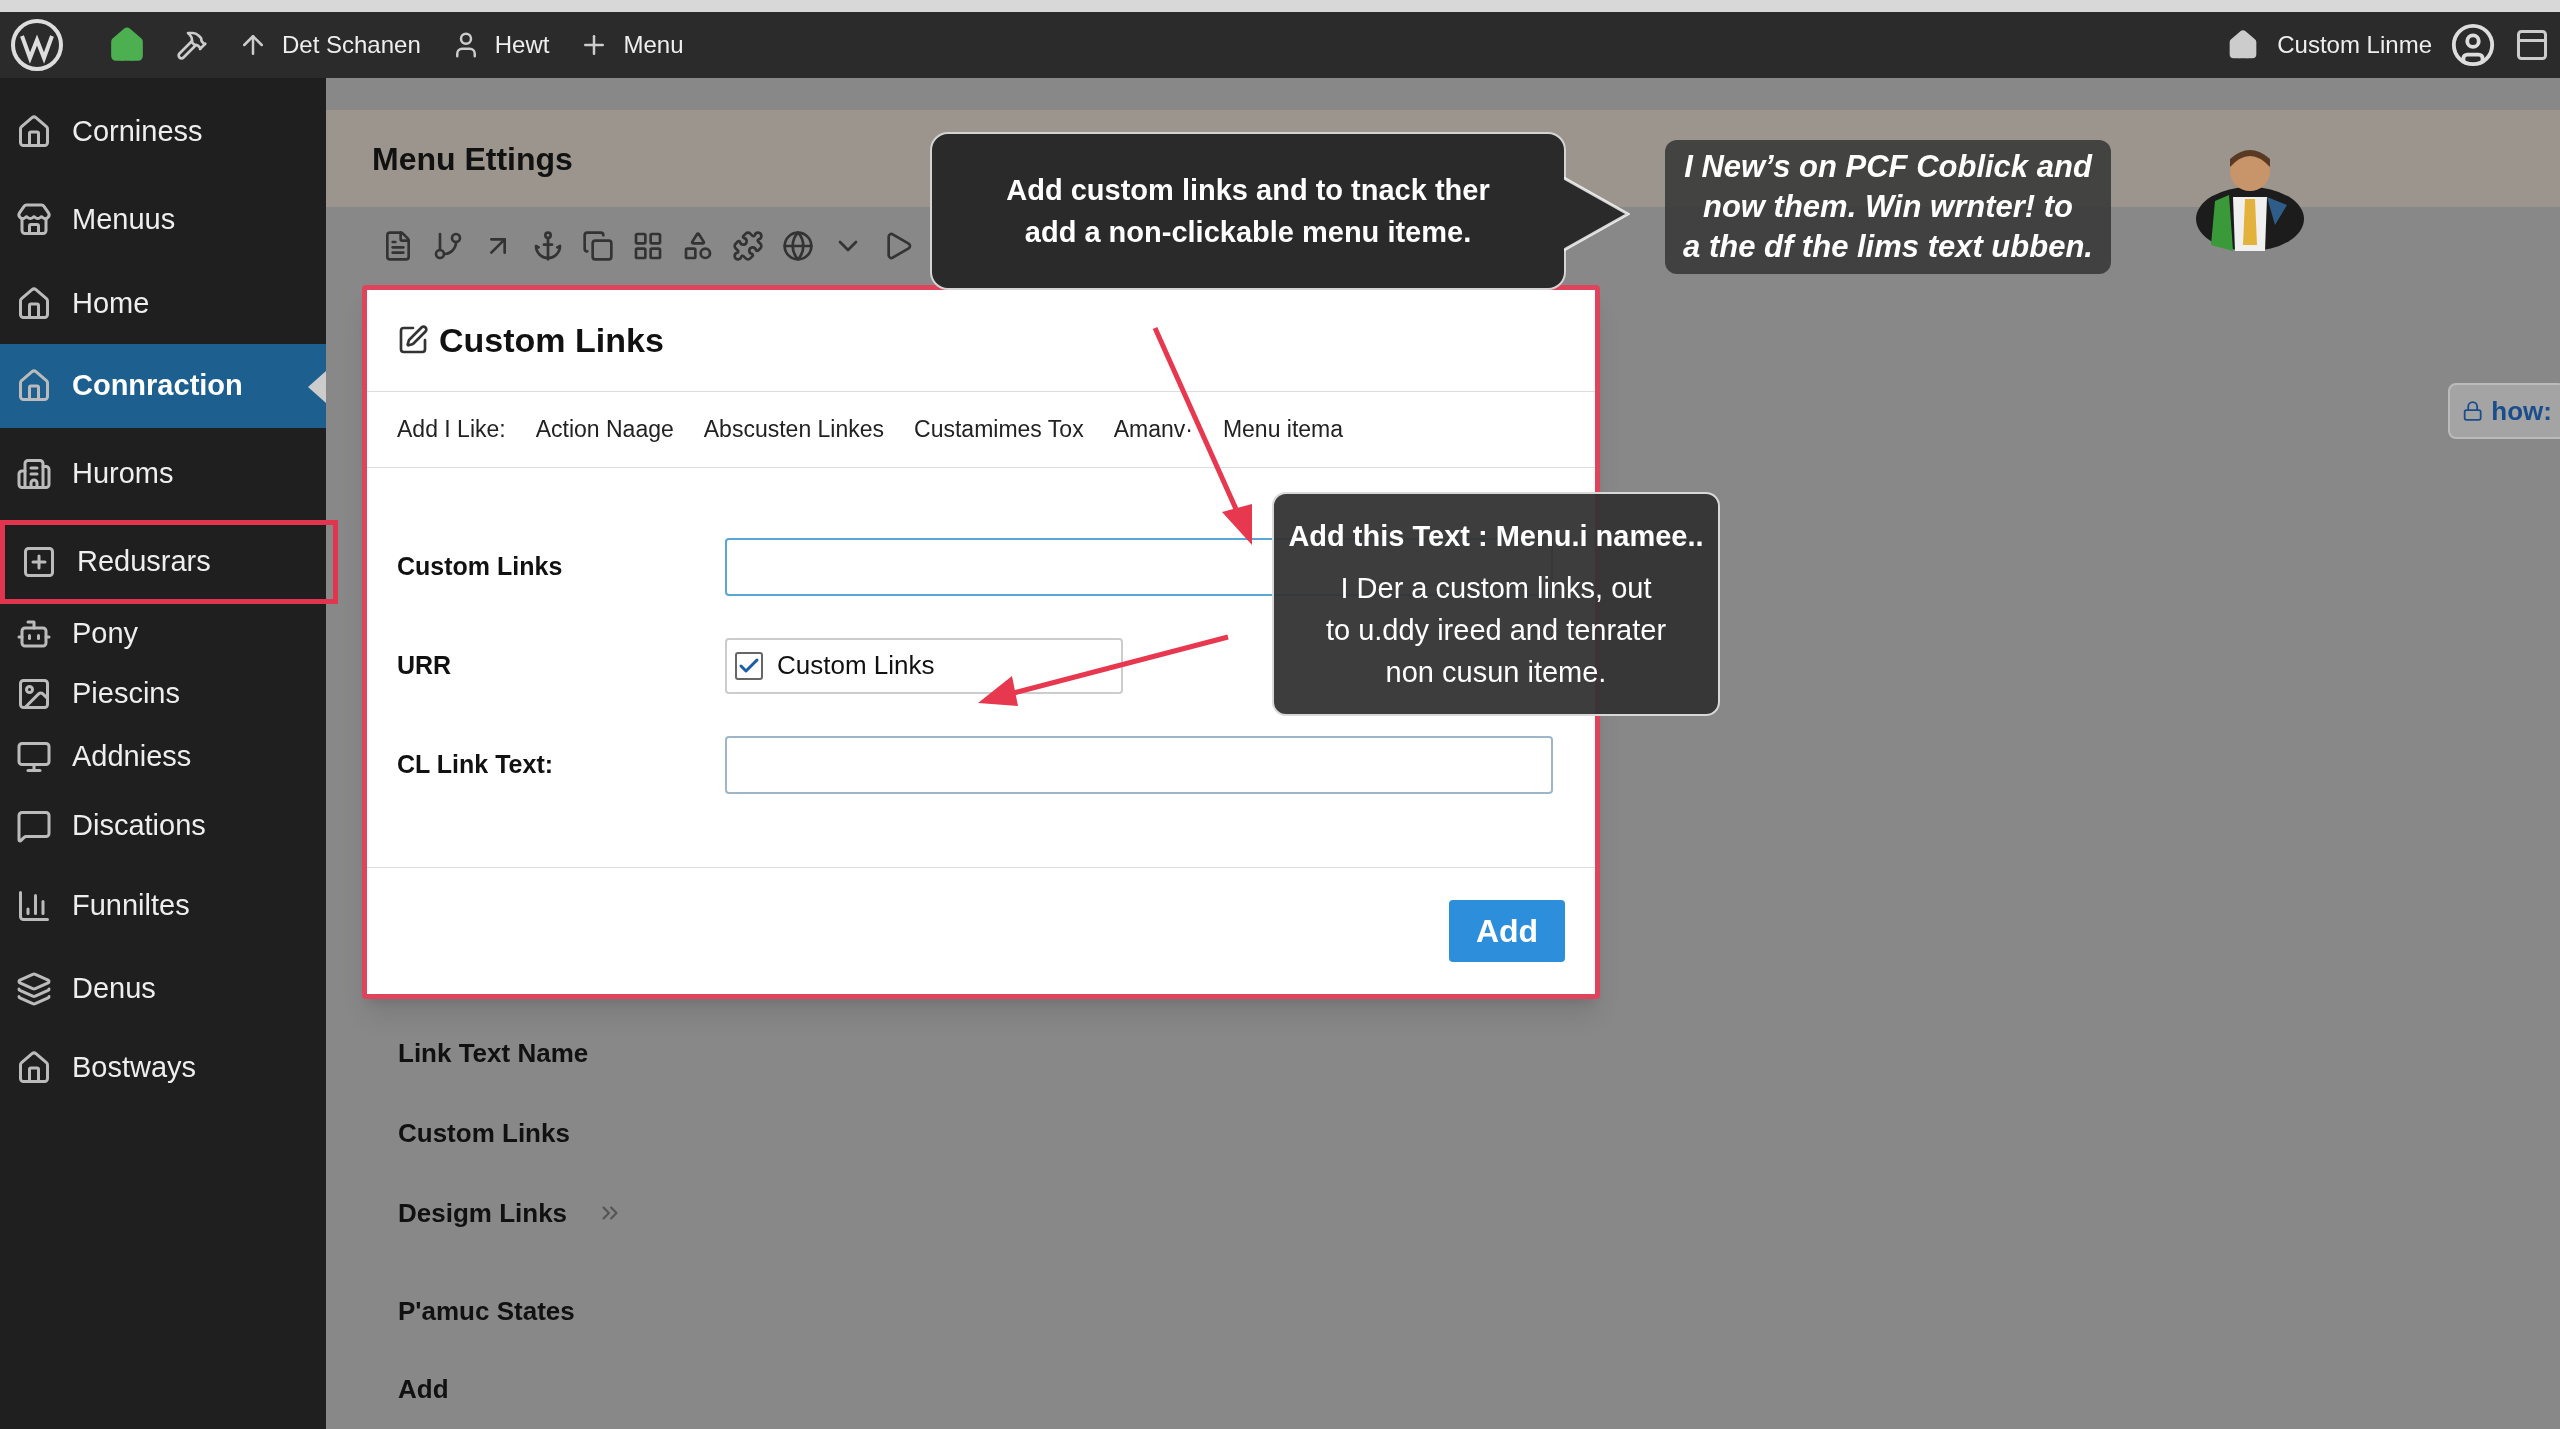  I want to click on dialog-title: Custom Links, so click(551, 340).